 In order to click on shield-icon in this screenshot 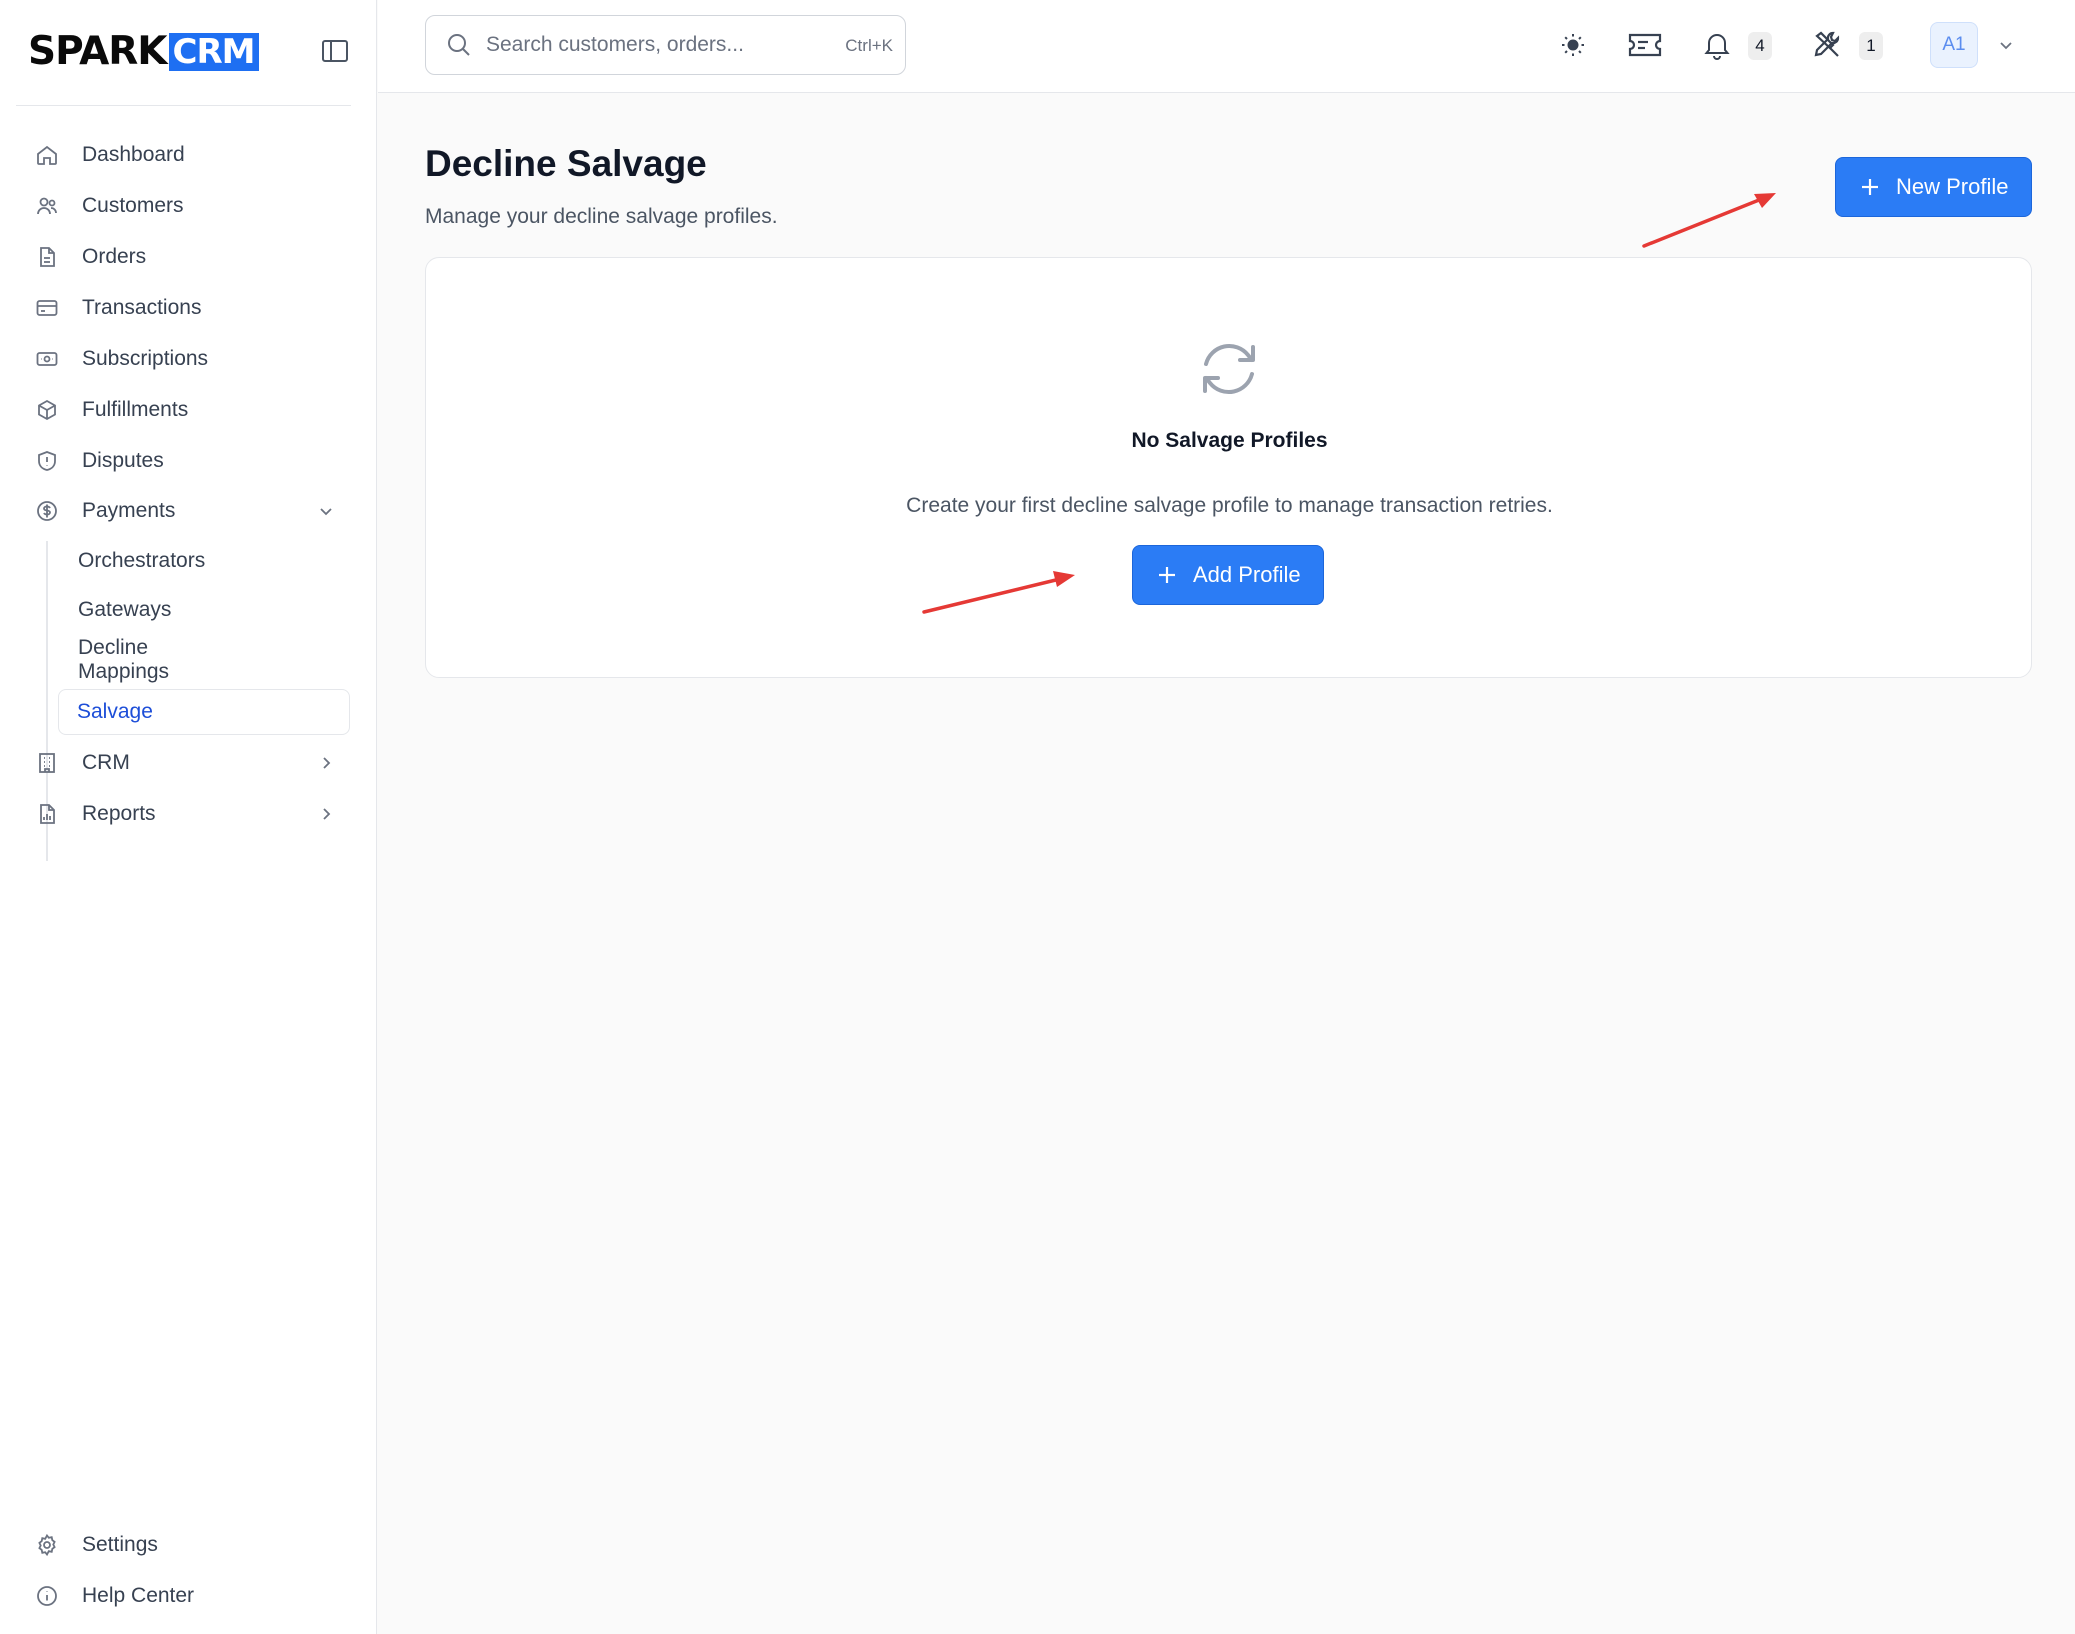, I will do `click(47, 461)`.